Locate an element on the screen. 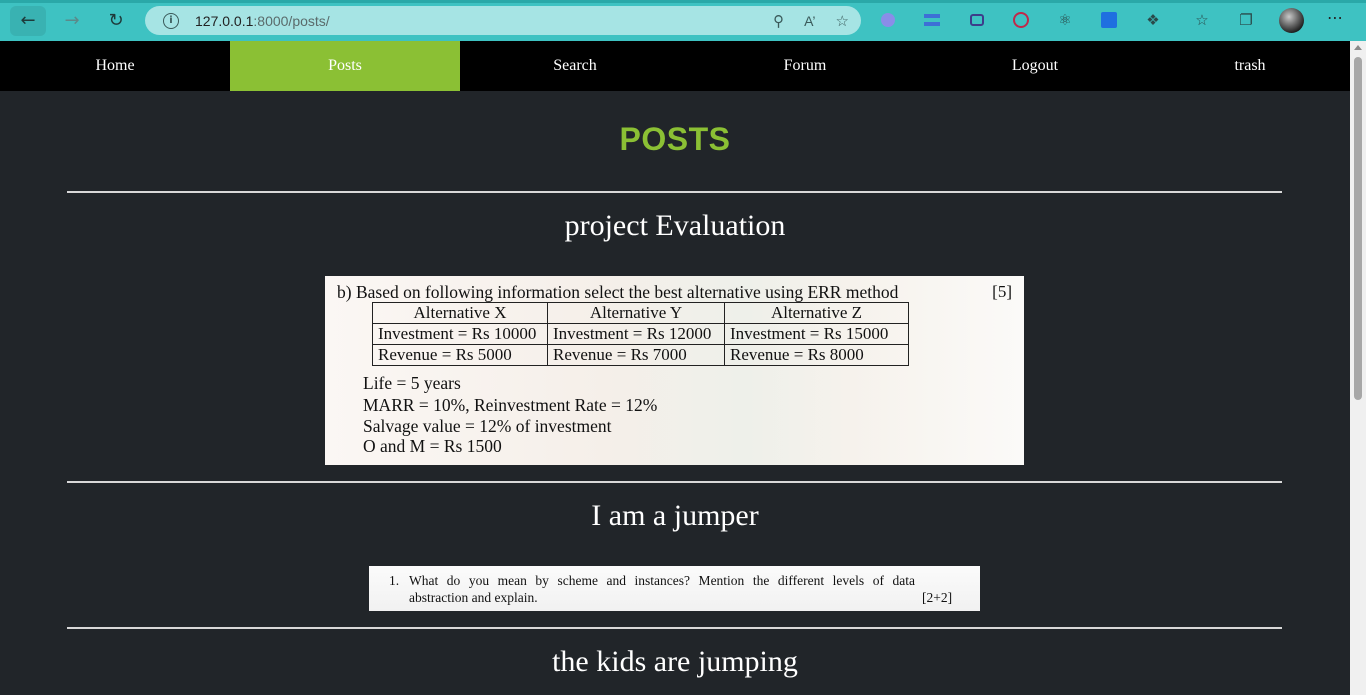 The image size is (1366, 695). question-number: 1. is located at coordinates (394, 580).